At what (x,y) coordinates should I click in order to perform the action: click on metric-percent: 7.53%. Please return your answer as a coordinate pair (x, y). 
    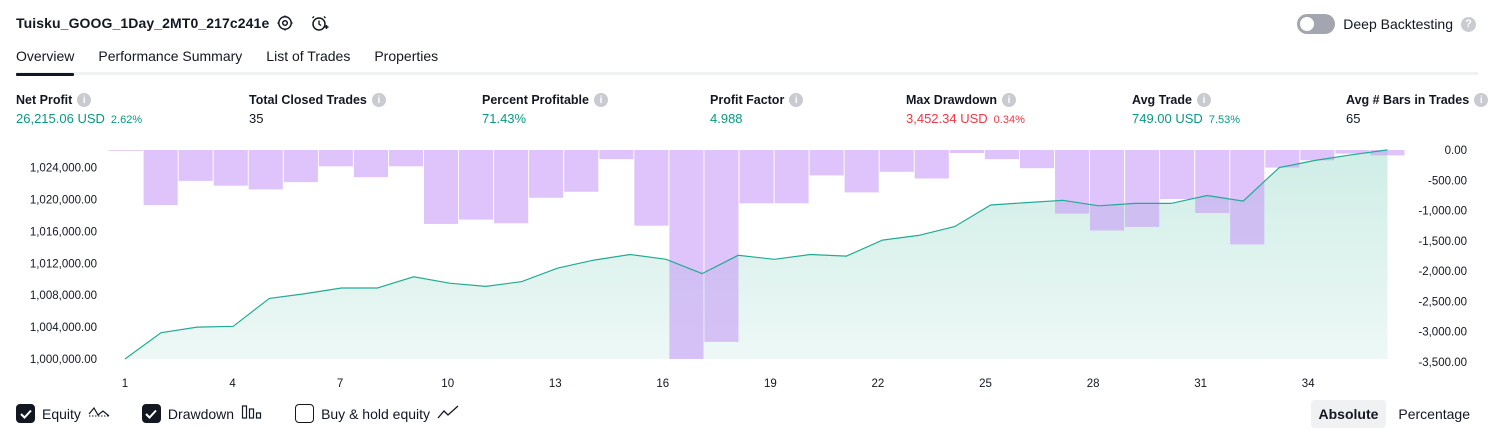
    Looking at the image, I should click on (1224, 120).